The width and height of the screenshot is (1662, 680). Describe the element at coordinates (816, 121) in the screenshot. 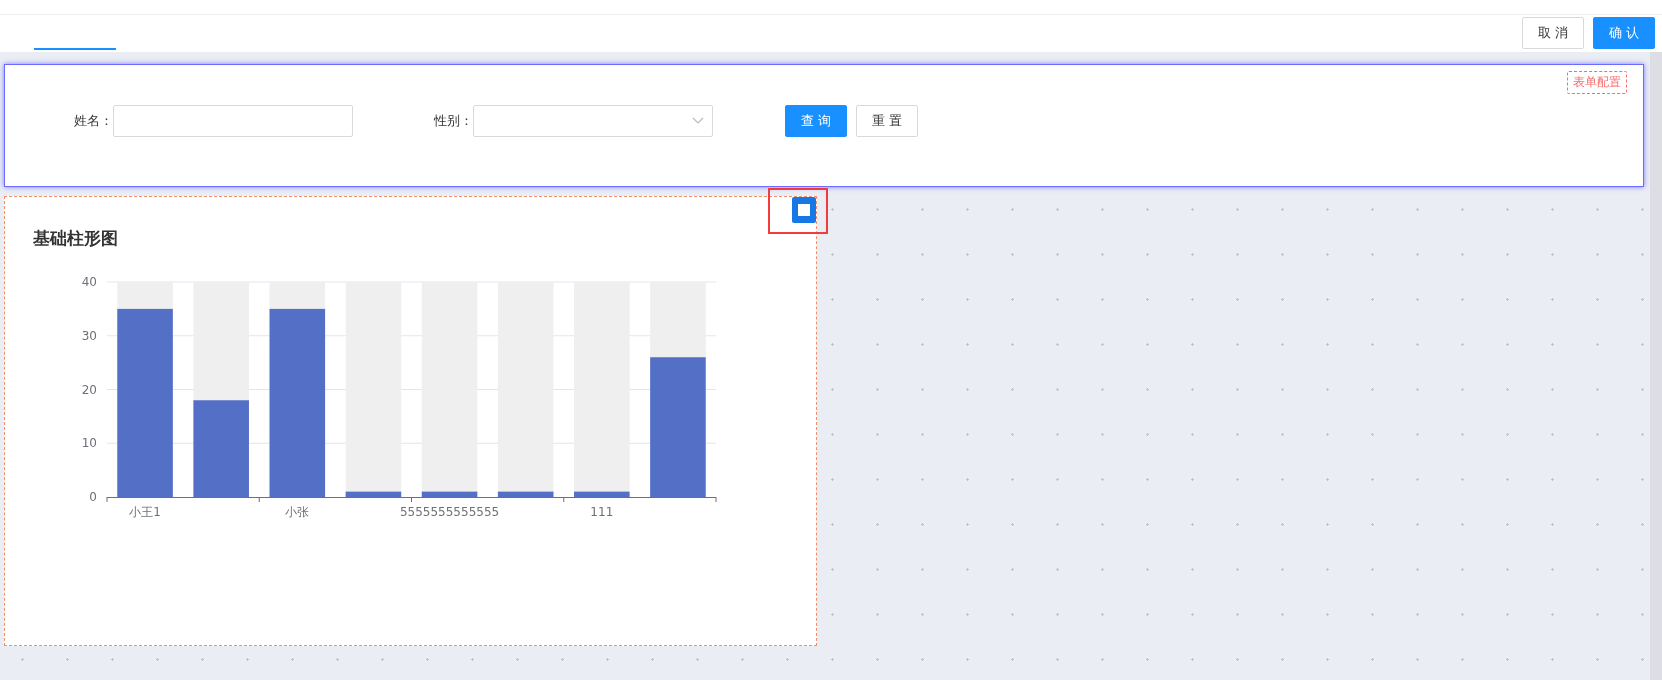

I see `primary-button: 查 询` at that location.